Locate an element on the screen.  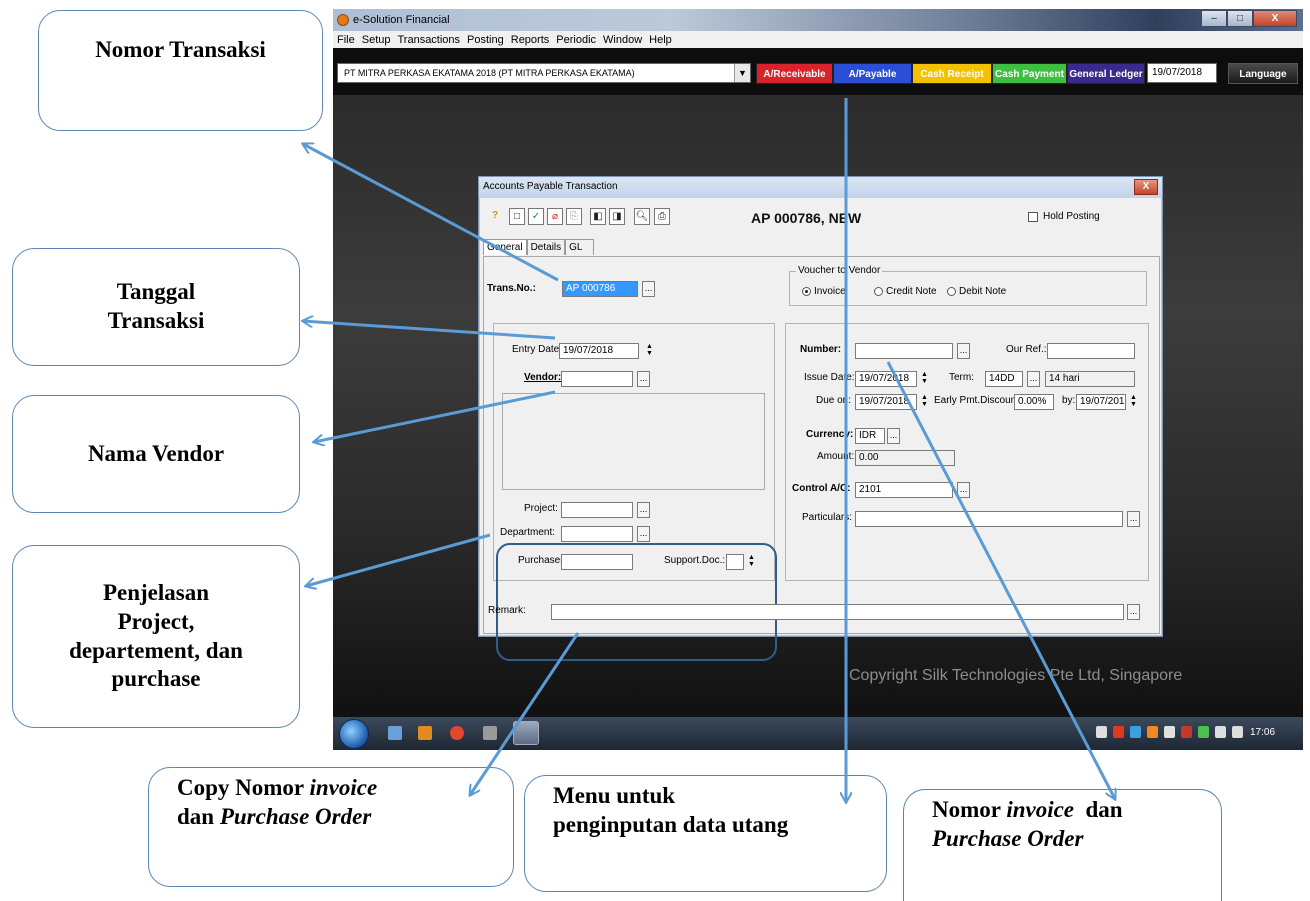
by-date-field: 19/07/2018 is located at coordinates (1101, 402).